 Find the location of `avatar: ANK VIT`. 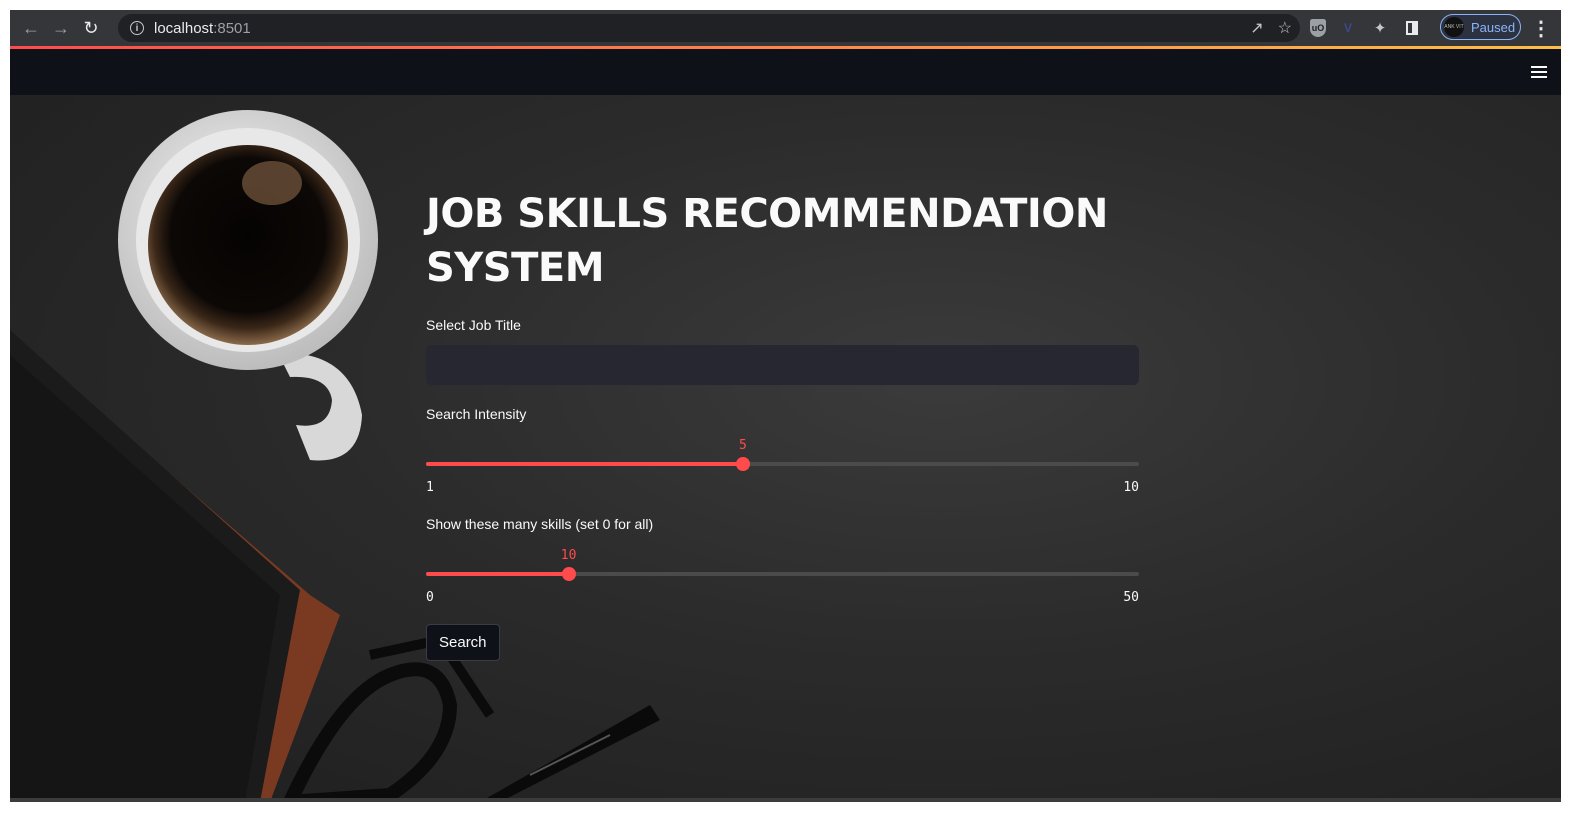

avatar: ANK VIT is located at coordinates (1454, 27).